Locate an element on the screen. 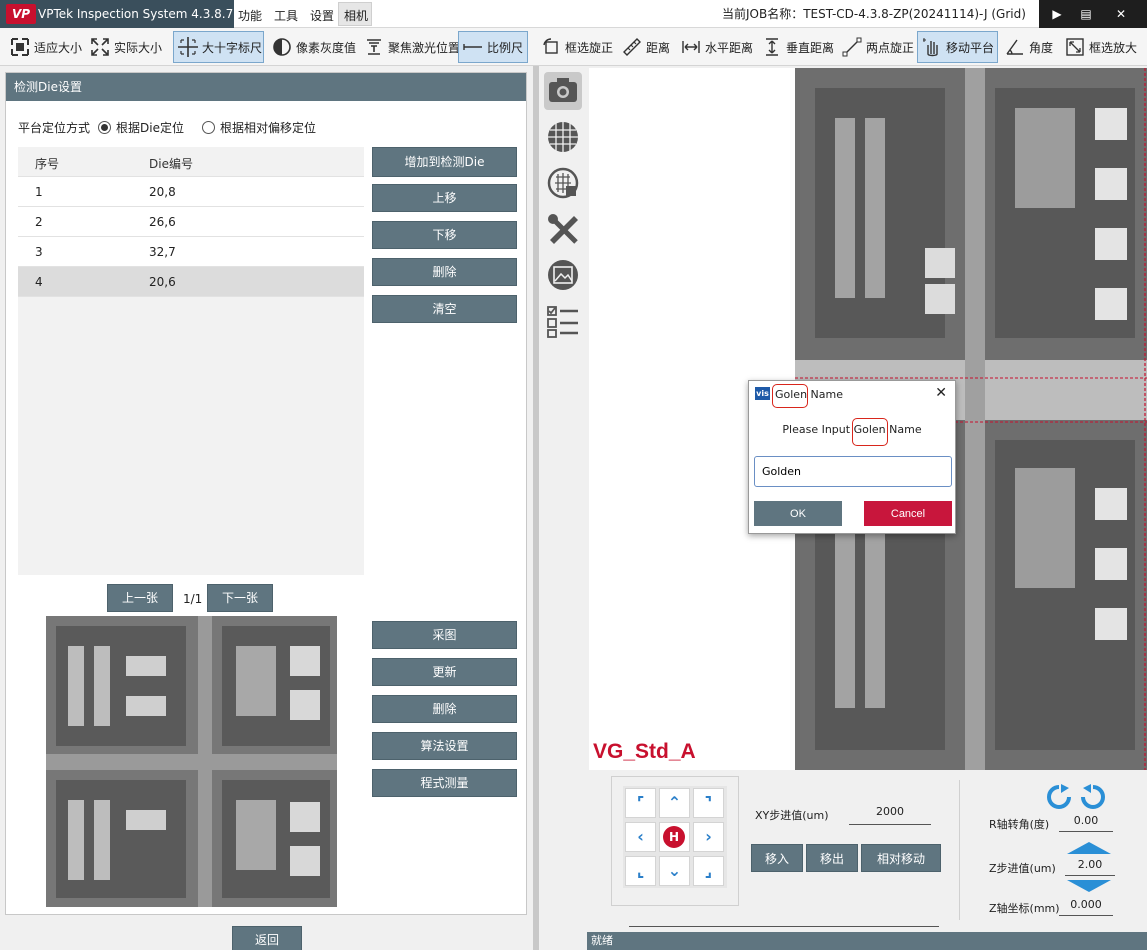 The width and height of the screenshot is (1147, 950). radio-by-die is located at coordinates (105, 127).